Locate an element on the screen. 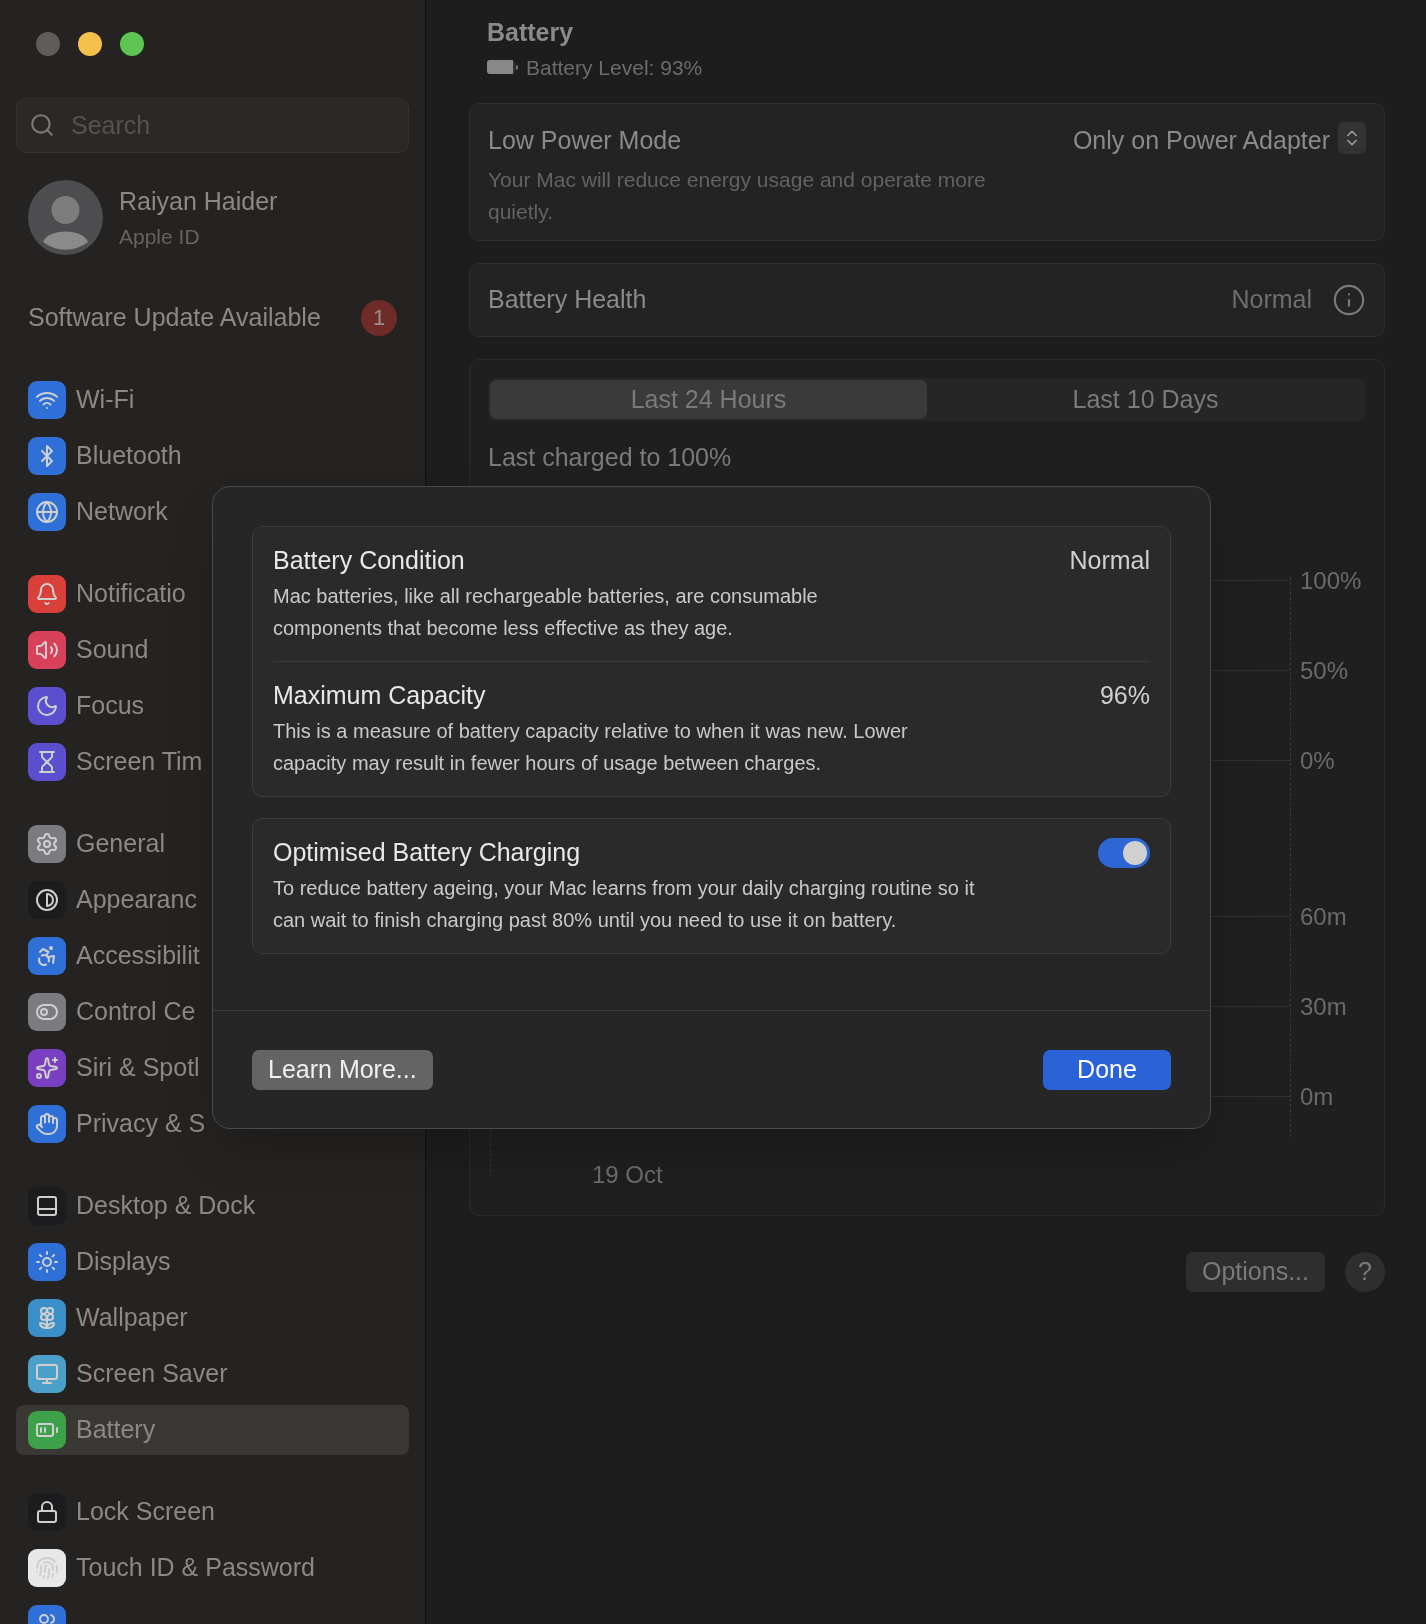  sidebar-item-label: Bluetooth is located at coordinates (129, 455).